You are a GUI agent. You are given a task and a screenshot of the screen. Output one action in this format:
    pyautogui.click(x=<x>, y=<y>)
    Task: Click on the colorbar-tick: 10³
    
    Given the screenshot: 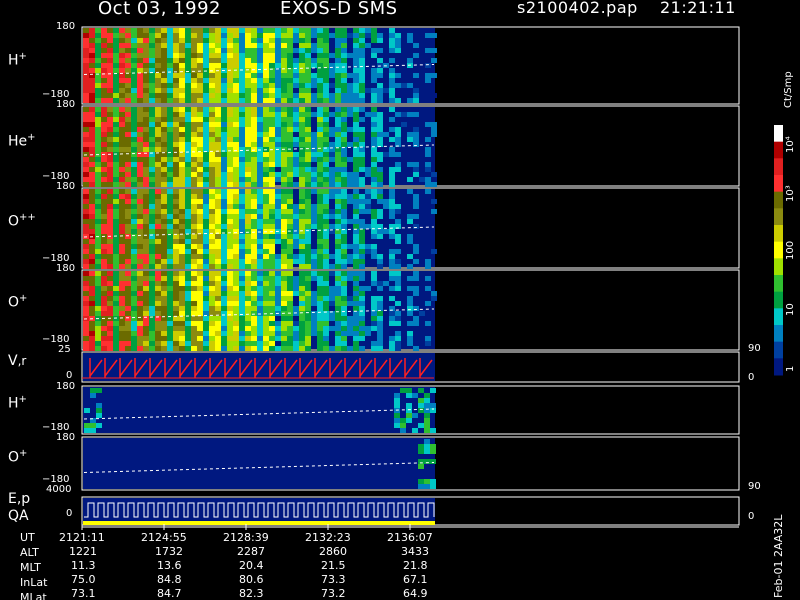 What is the action you would take?
    pyautogui.click(x=790, y=193)
    